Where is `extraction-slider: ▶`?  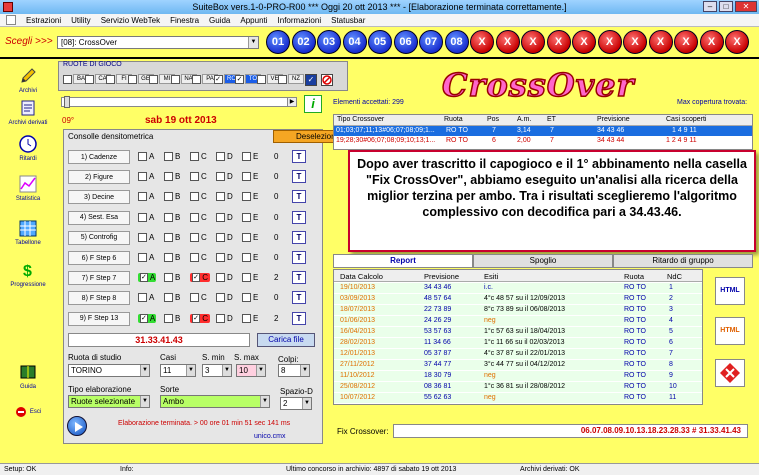 extraction-slider: ▶ is located at coordinates (179, 102).